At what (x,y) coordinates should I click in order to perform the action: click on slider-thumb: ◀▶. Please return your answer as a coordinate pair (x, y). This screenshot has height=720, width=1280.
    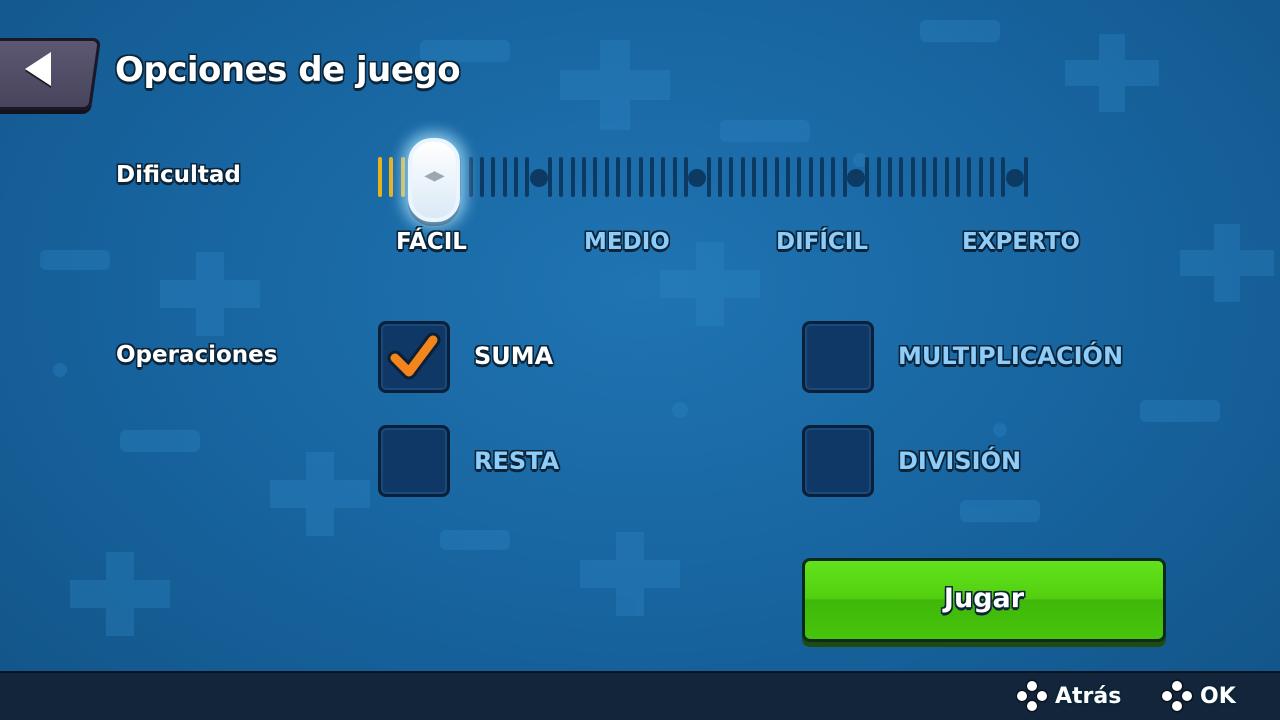
    Looking at the image, I should click on (434, 180).